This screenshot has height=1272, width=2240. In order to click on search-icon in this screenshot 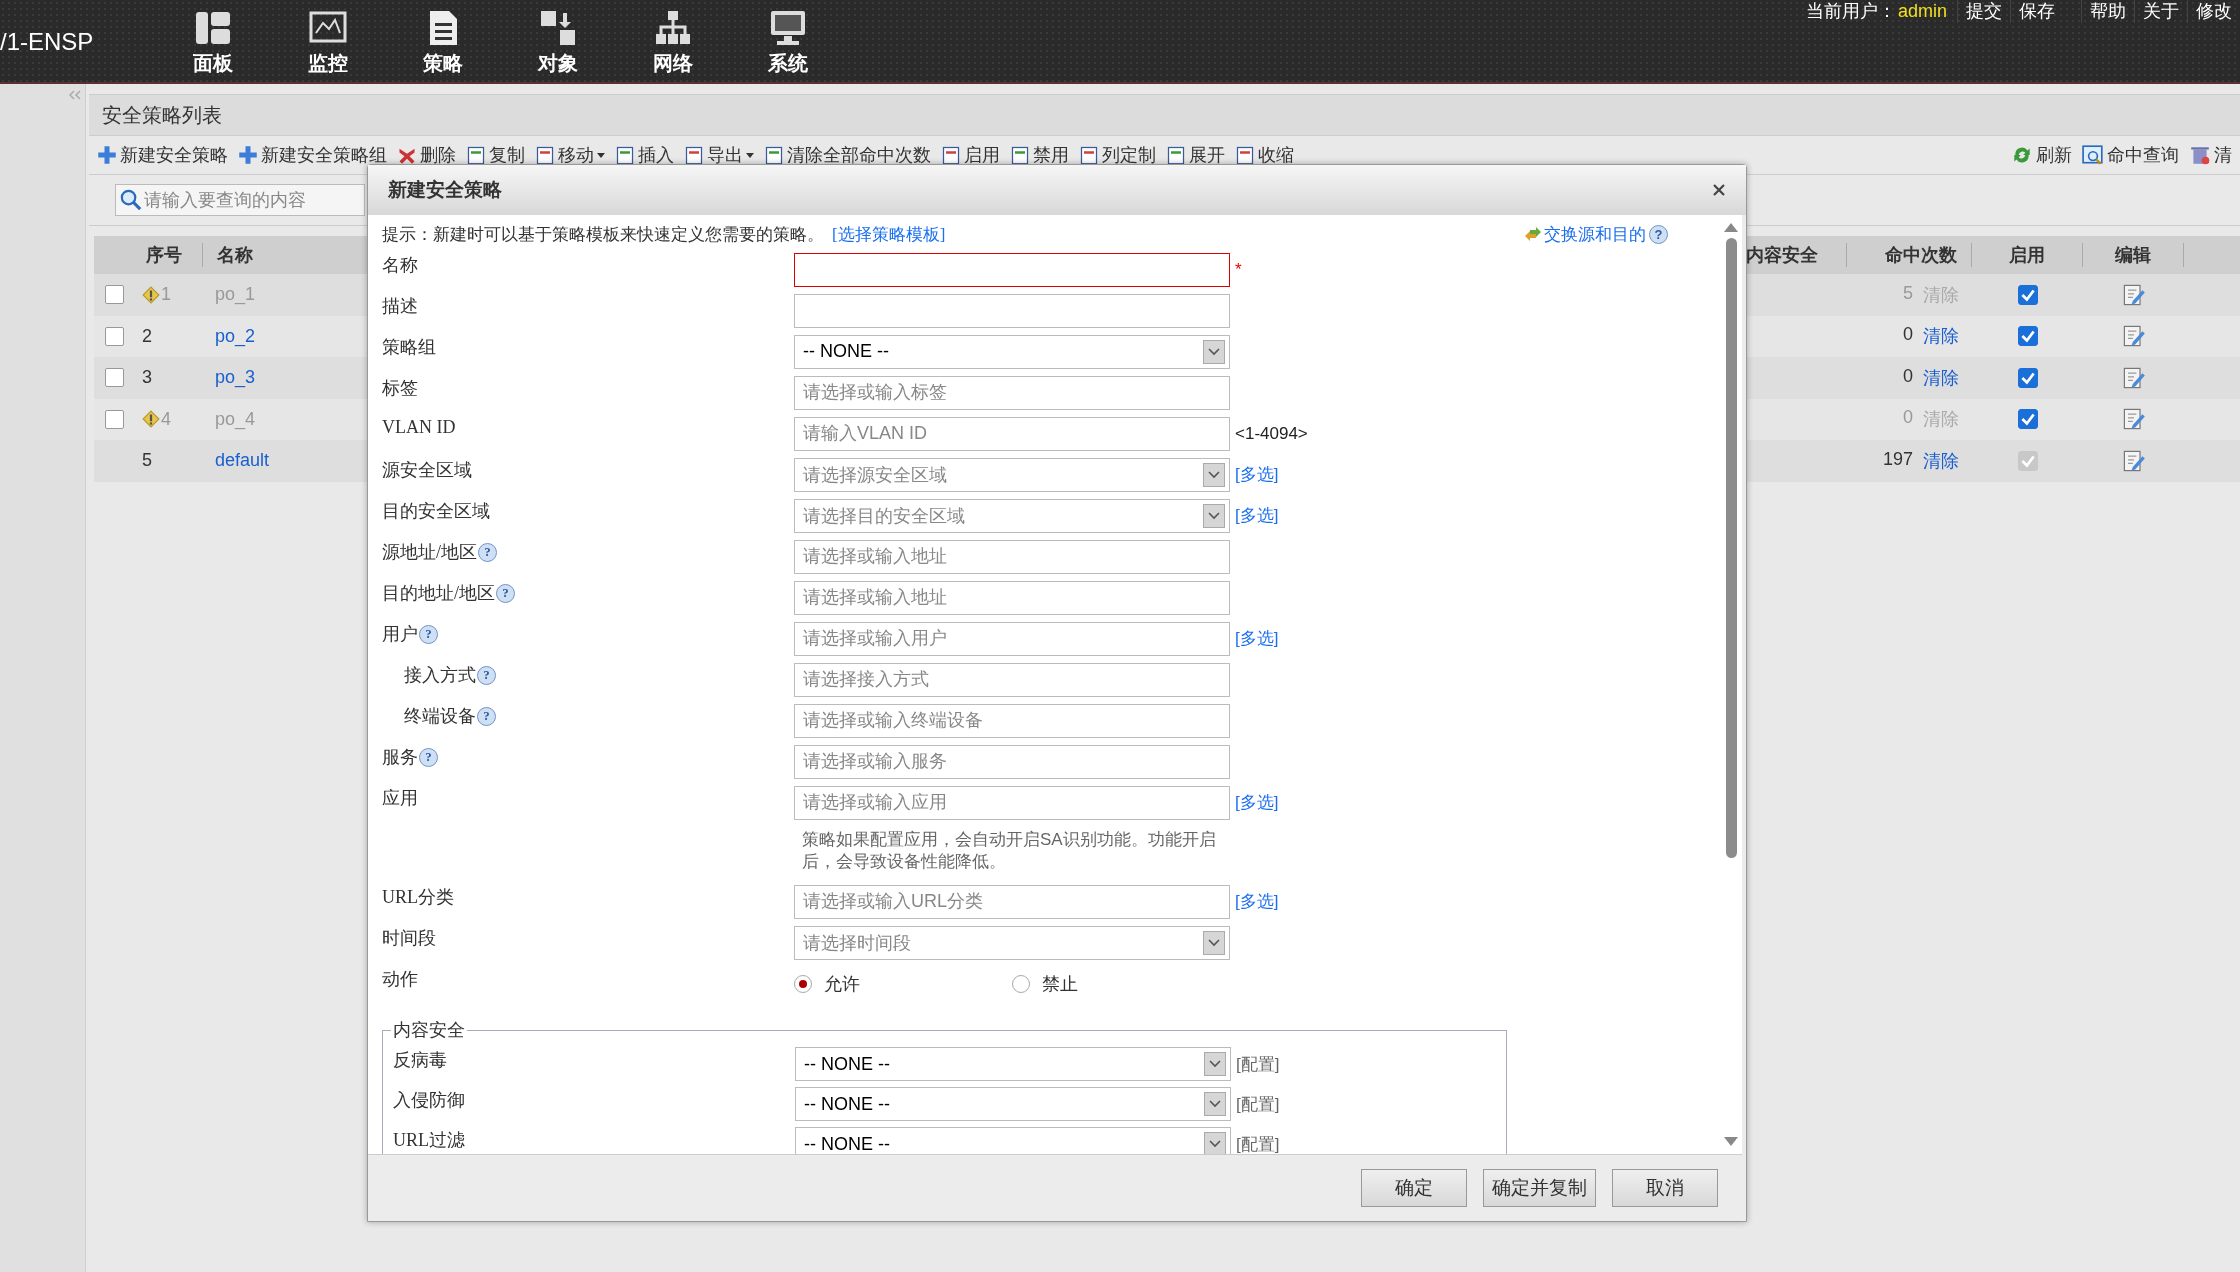, I will do `click(131, 200)`.